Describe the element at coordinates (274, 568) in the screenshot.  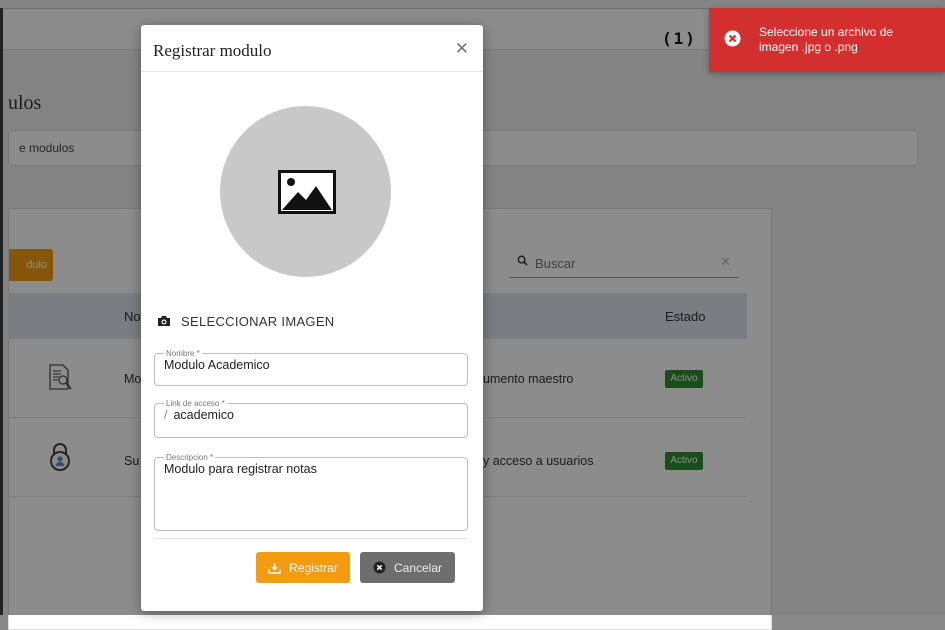
I see `download-icon` at that location.